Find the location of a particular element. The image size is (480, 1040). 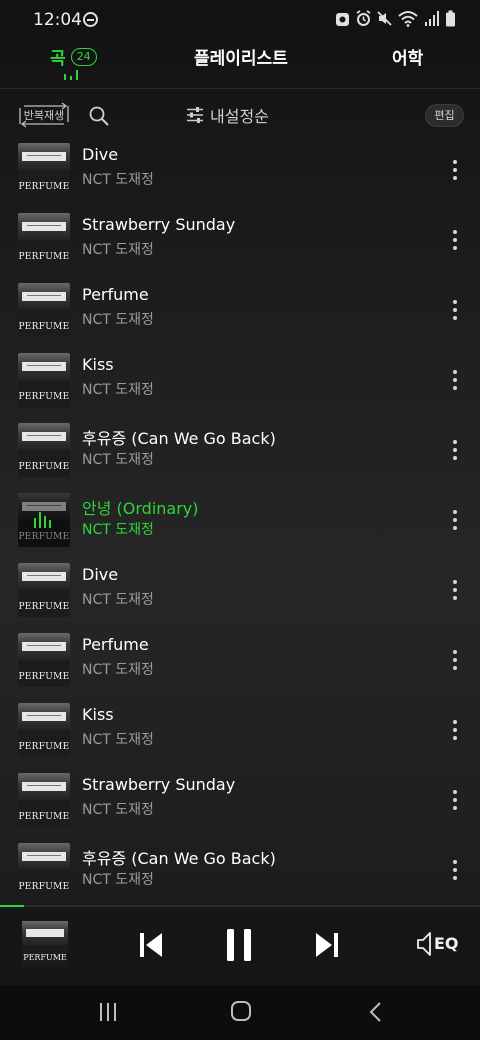

signal-icon is located at coordinates (432, 18).